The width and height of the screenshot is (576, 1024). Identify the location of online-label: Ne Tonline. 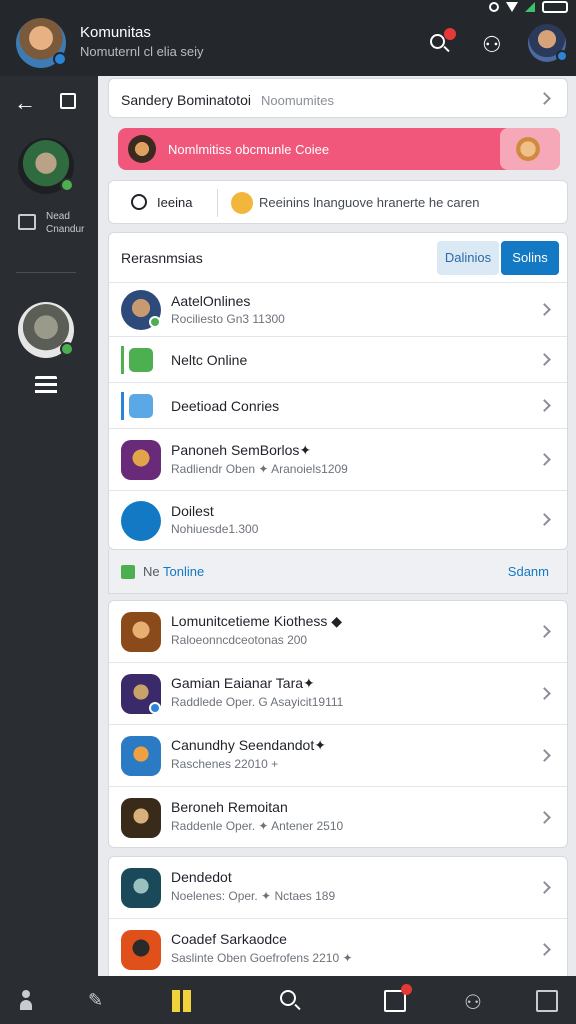
(174, 571).